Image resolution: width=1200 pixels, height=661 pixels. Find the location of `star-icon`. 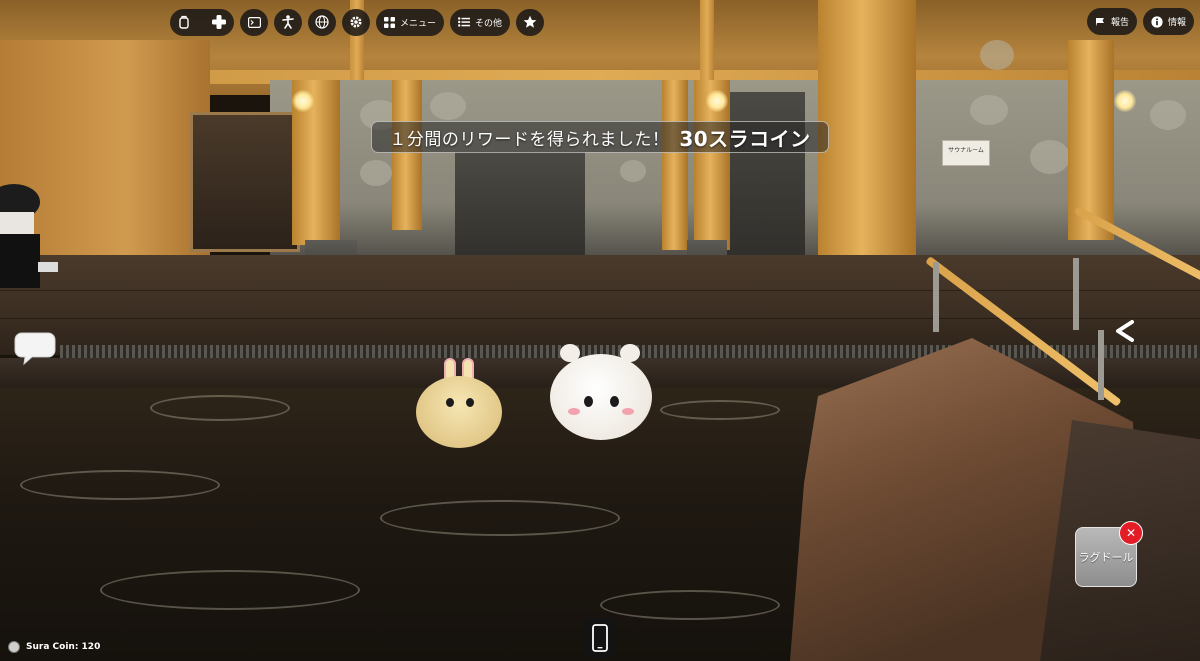

star-icon is located at coordinates (530, 21).